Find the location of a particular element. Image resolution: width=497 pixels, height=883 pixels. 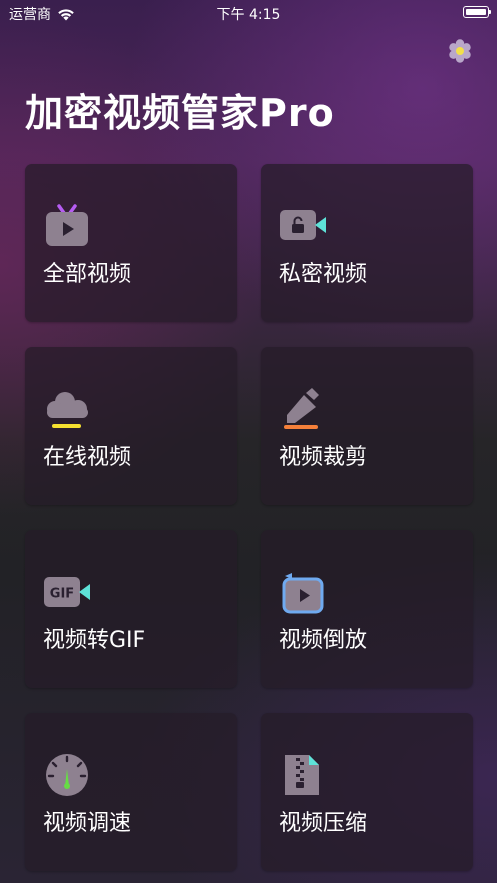

tile-label: 视频转GIF is located at coordinates (94, 640).